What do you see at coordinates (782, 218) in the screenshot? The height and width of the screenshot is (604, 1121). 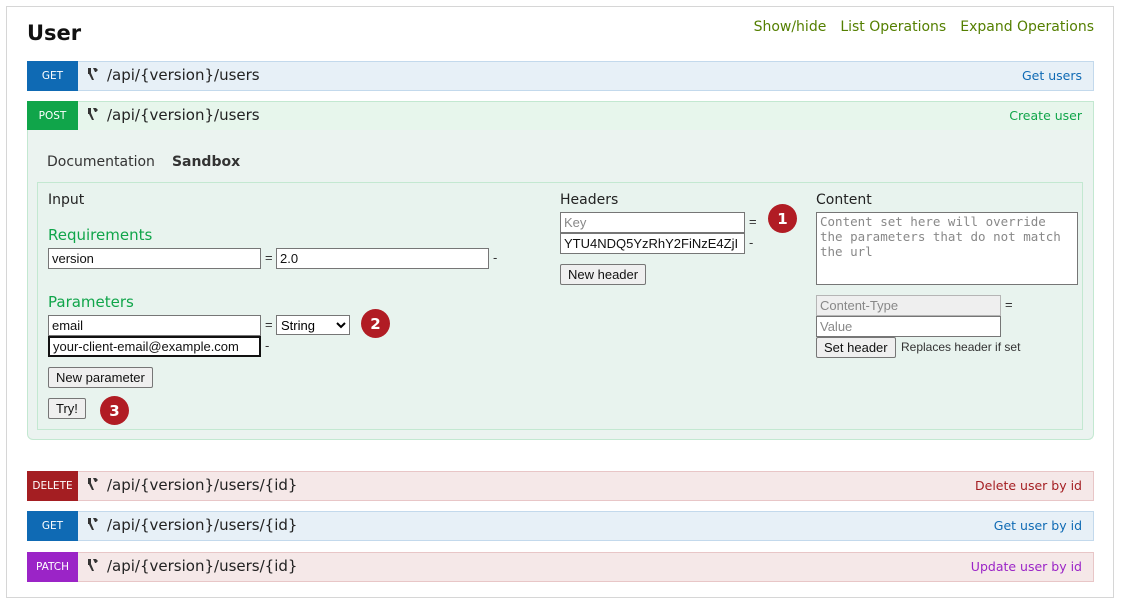 I see `step-badge-1: 1` at bounding box center [782, 218].